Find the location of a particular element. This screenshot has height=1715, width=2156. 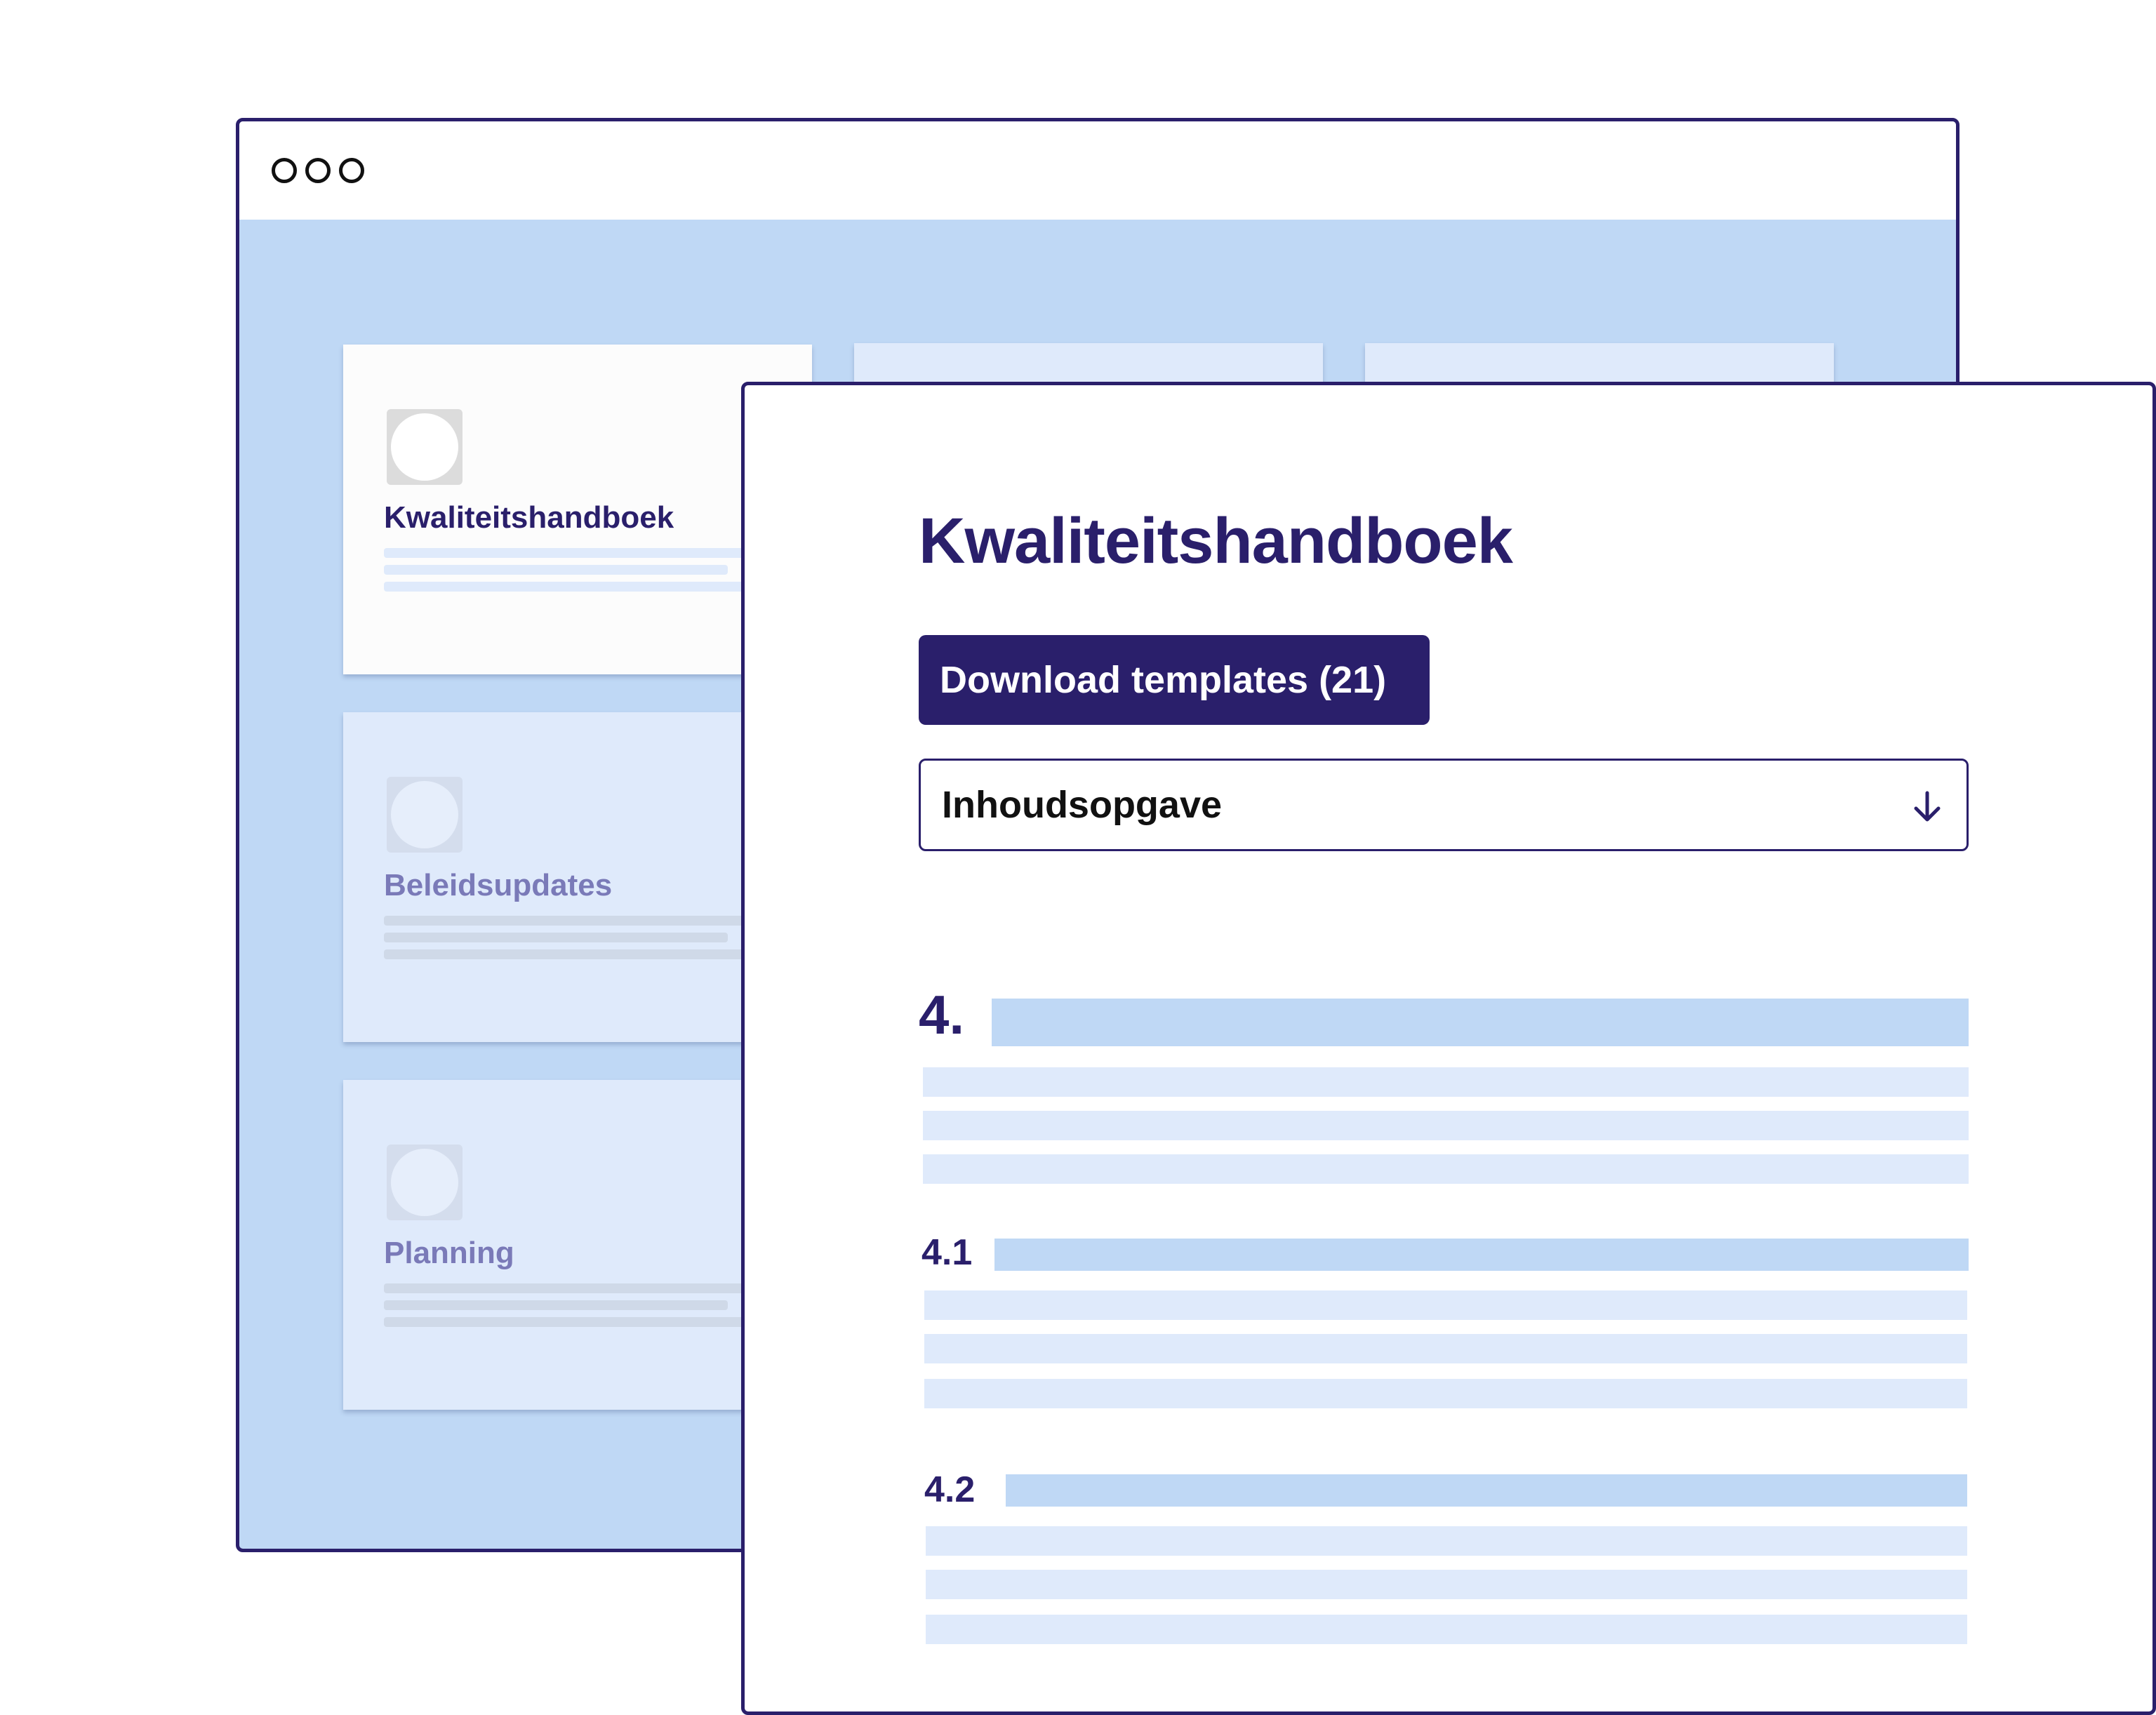

toc-select-value: Inhoudsopgave is located at coordinates (1082, 805).